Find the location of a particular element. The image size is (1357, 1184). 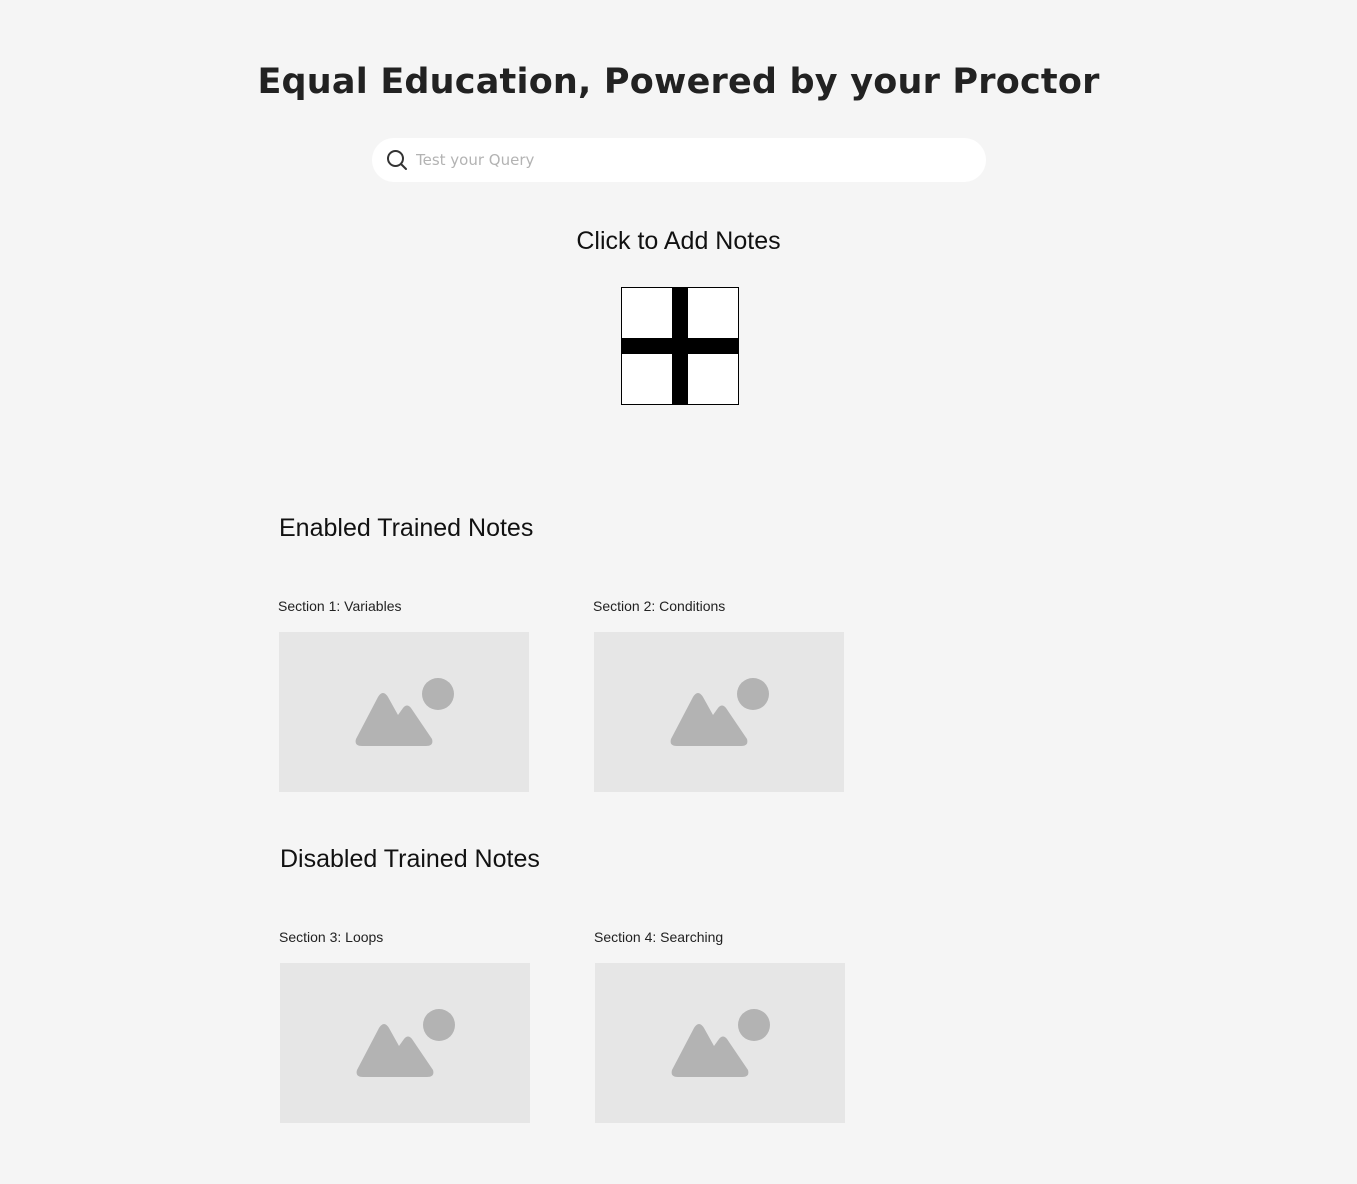

note-card-loops: Section 3: Loops is located at coordinates (405, 1025).